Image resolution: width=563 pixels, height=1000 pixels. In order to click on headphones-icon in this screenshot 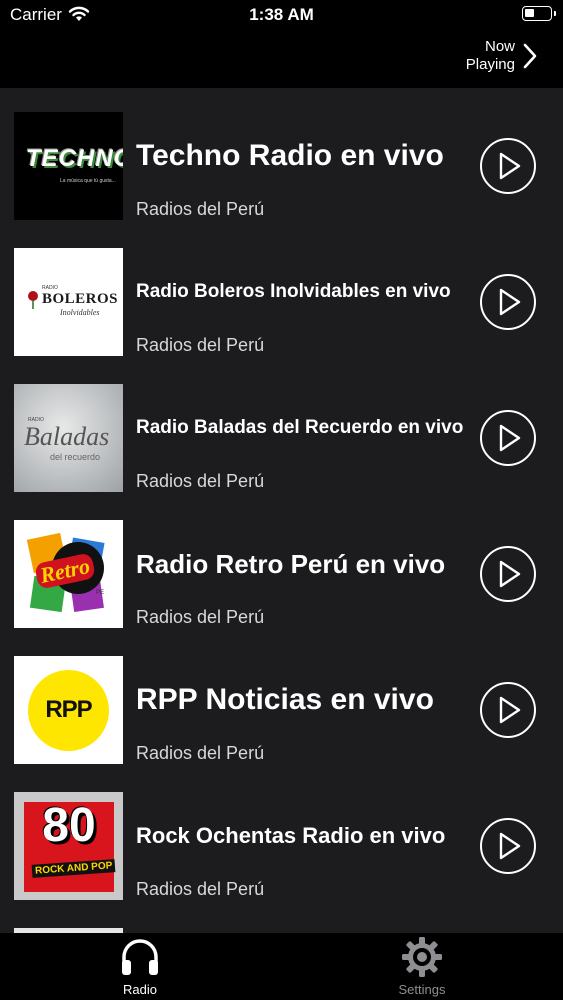, I will do `click(140, 957)`.